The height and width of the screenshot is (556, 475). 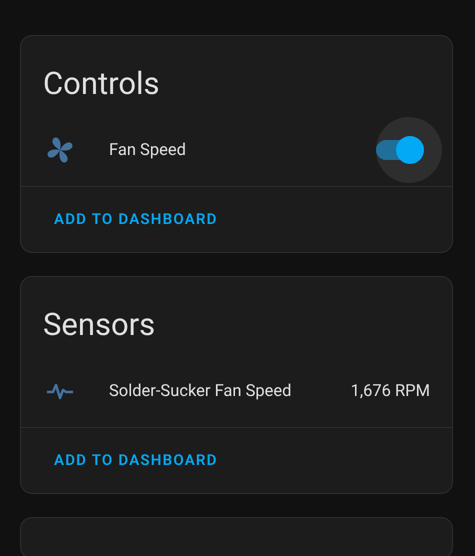 I want to click on card-title: Sensors, so click(x=99, y=324).